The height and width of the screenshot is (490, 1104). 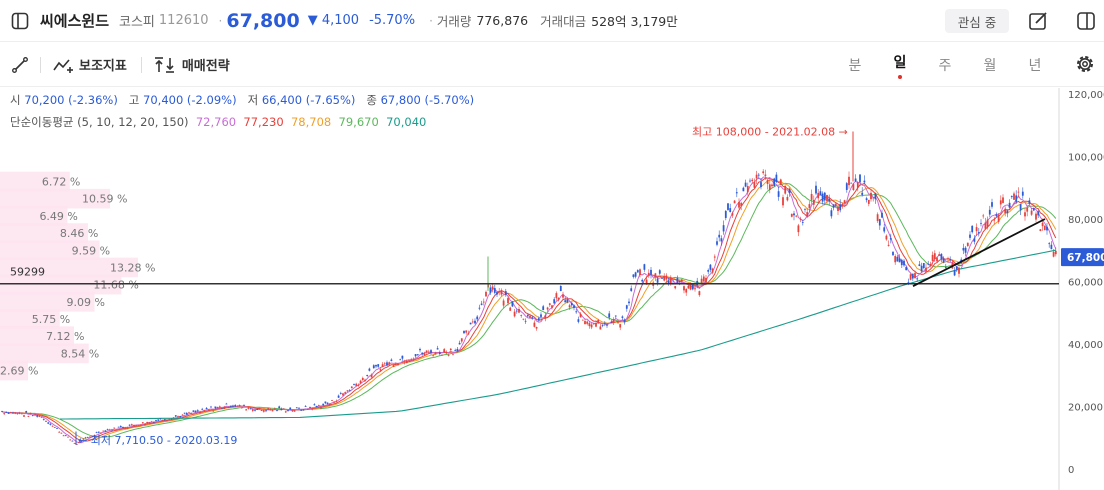 I want to click on volume-profile-label: 5.75 %, so click(x=51, y=319).